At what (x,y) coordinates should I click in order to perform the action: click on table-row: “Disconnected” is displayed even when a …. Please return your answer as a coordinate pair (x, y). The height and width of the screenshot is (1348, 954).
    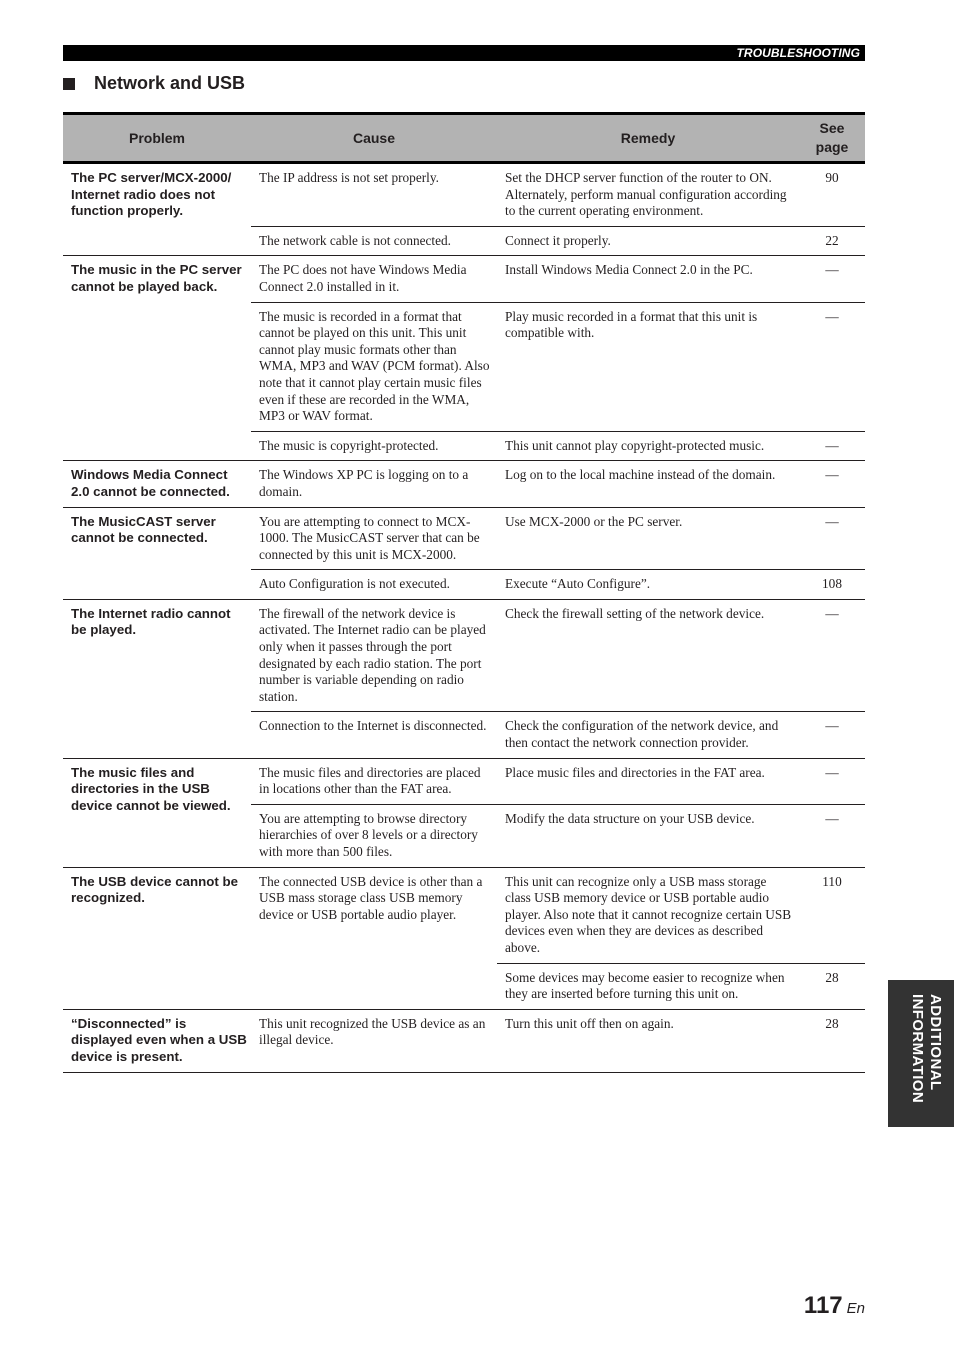
    Looking at the image, I should click on (464, 1041).